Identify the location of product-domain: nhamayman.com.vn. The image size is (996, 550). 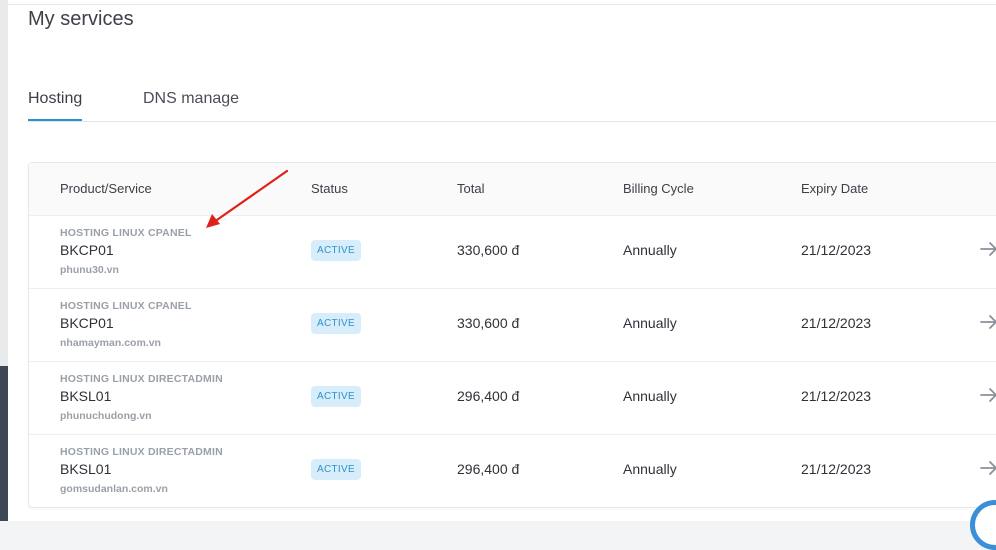
(110, 343).